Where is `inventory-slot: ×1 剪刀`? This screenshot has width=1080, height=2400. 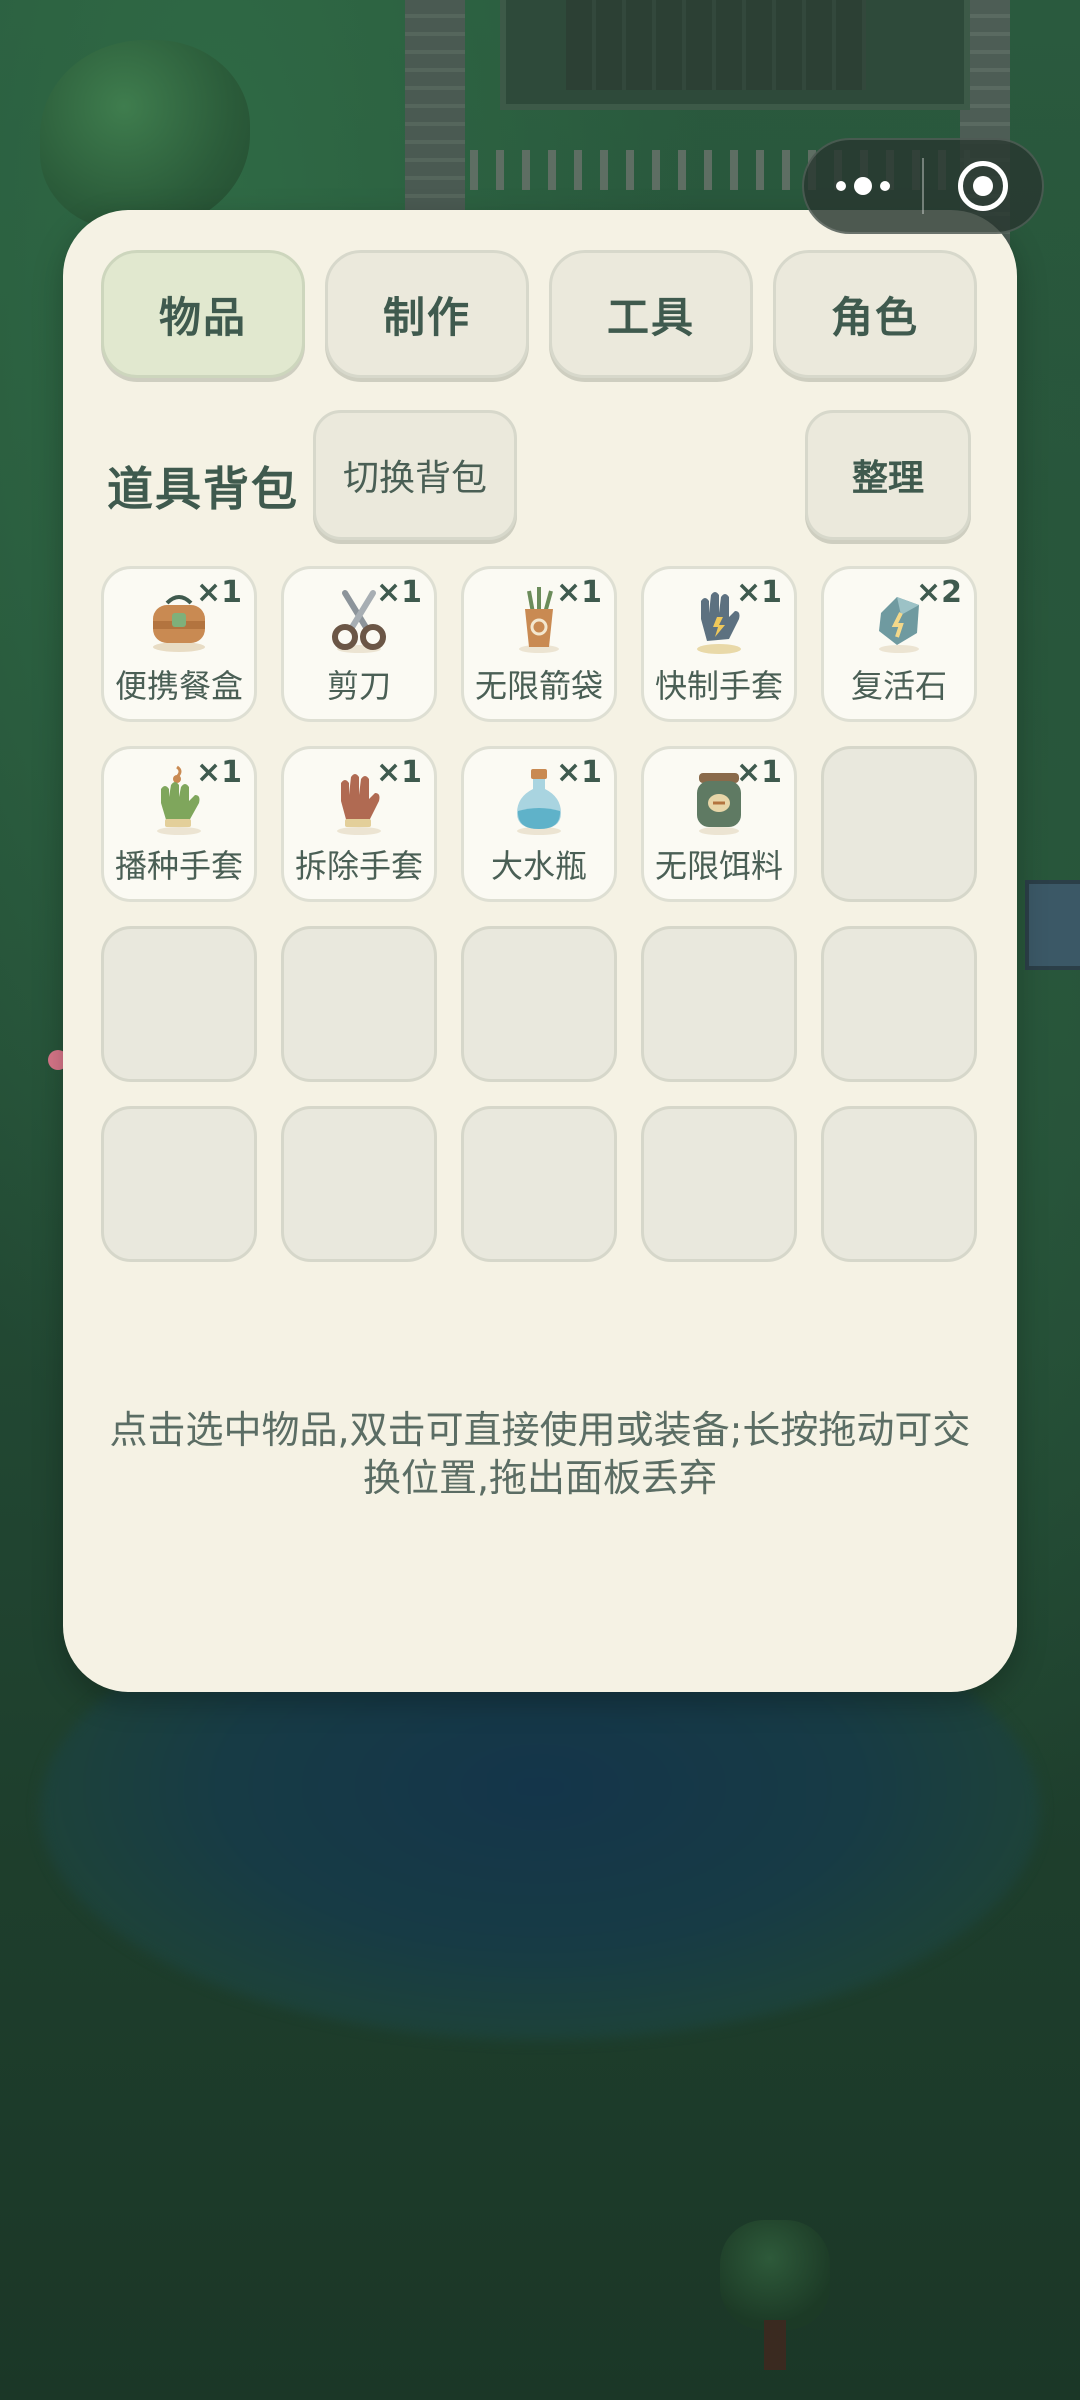 inventory-slot: ×1 剪刀 is located at coordinates (359, 644).